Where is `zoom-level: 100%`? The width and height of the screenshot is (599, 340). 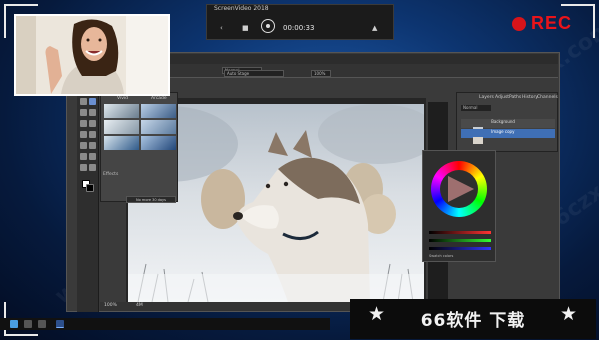
zoom-level: 100% is located at coordinates (110, 305).